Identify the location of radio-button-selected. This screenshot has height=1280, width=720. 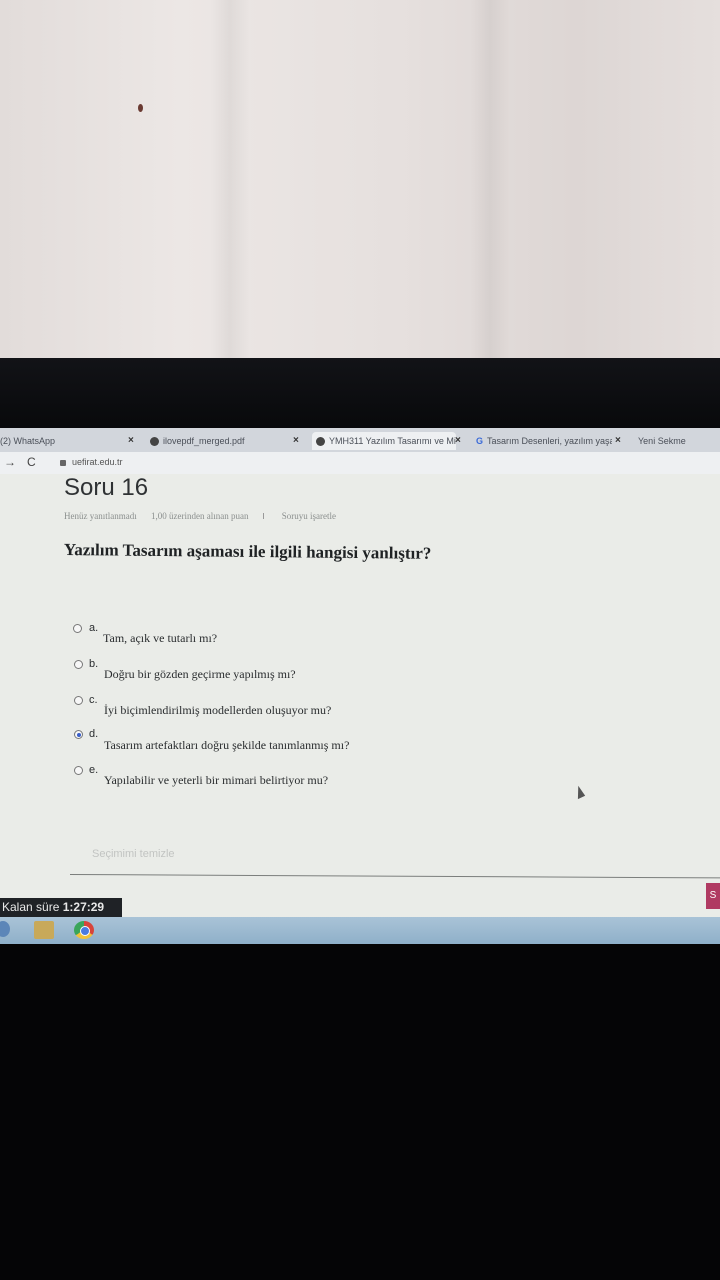
(78, 734).